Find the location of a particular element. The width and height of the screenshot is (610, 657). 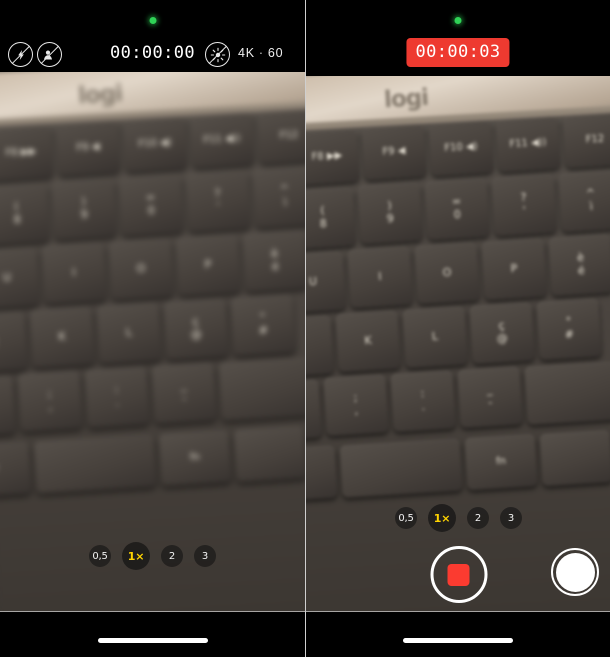

resolution-label: 4K is located at coordinates (246, 53).